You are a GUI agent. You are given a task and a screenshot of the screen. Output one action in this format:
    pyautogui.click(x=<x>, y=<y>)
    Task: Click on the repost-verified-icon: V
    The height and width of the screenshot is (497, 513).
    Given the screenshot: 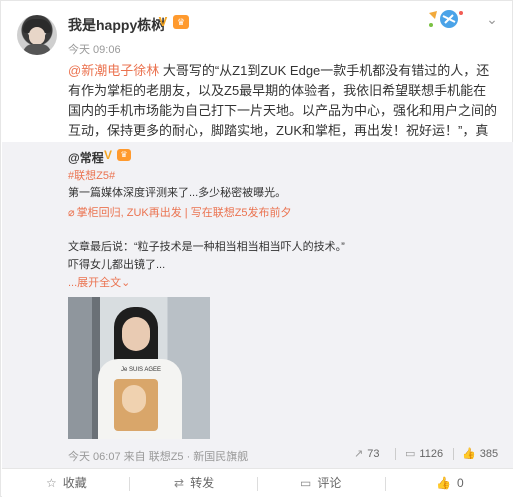 What is the action you would take?
    pyautogui.click(x=108, y=155)
    